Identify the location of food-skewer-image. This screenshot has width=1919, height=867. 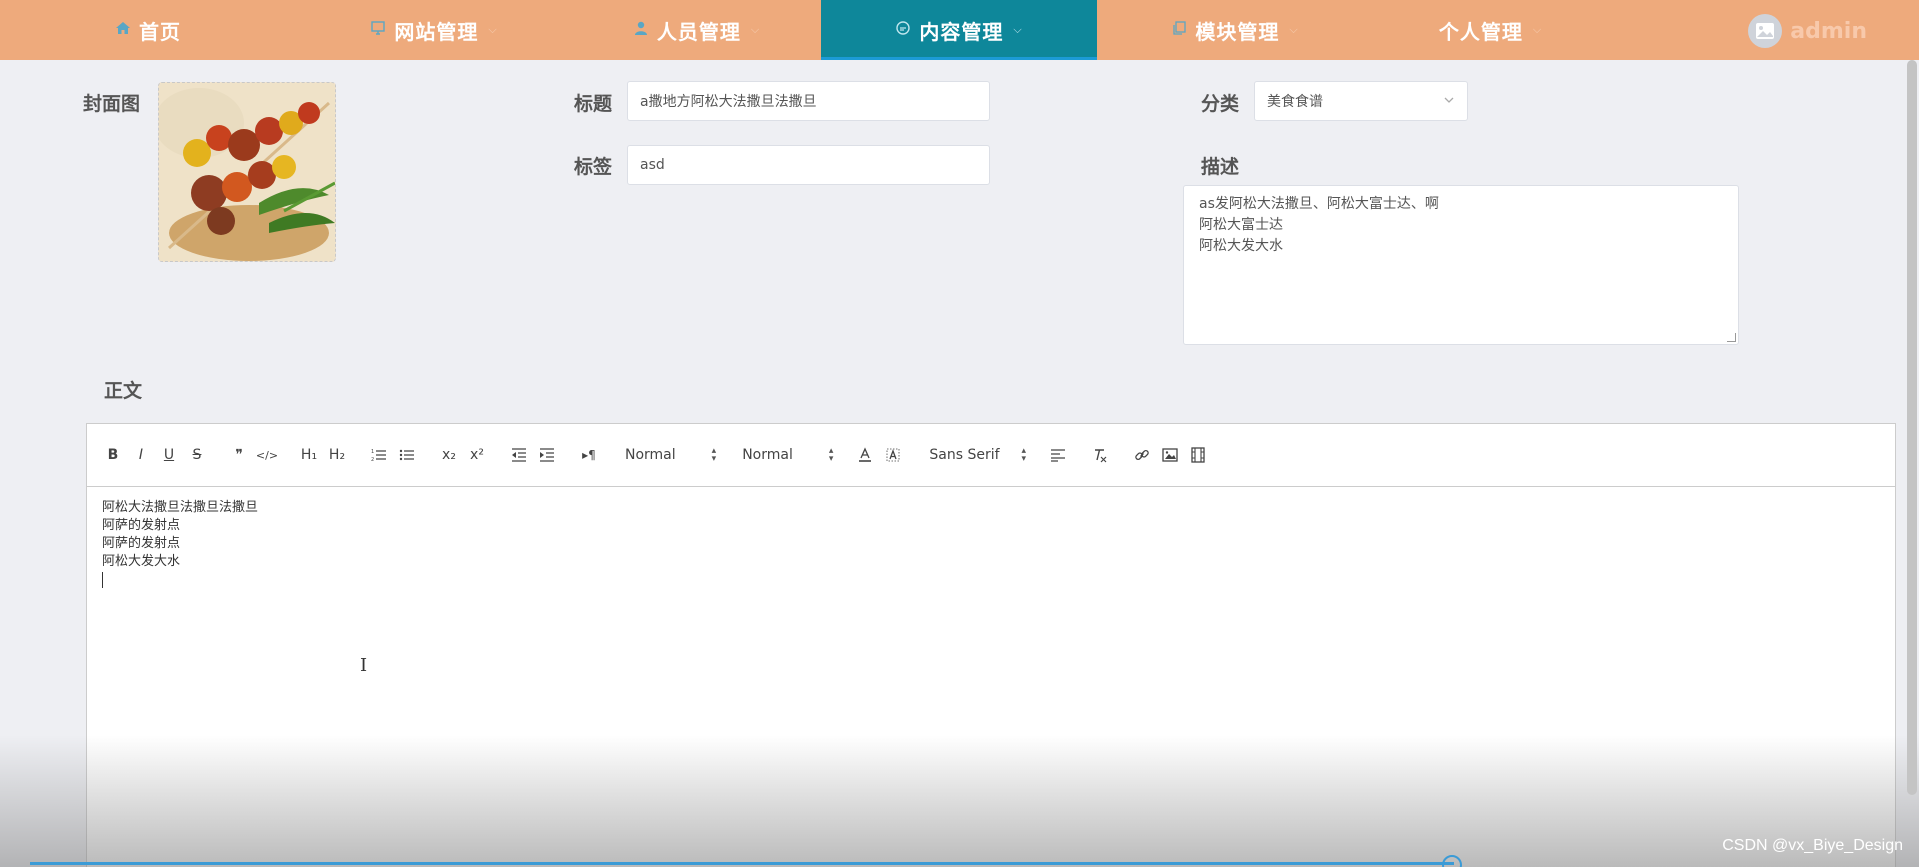
(247, 172).